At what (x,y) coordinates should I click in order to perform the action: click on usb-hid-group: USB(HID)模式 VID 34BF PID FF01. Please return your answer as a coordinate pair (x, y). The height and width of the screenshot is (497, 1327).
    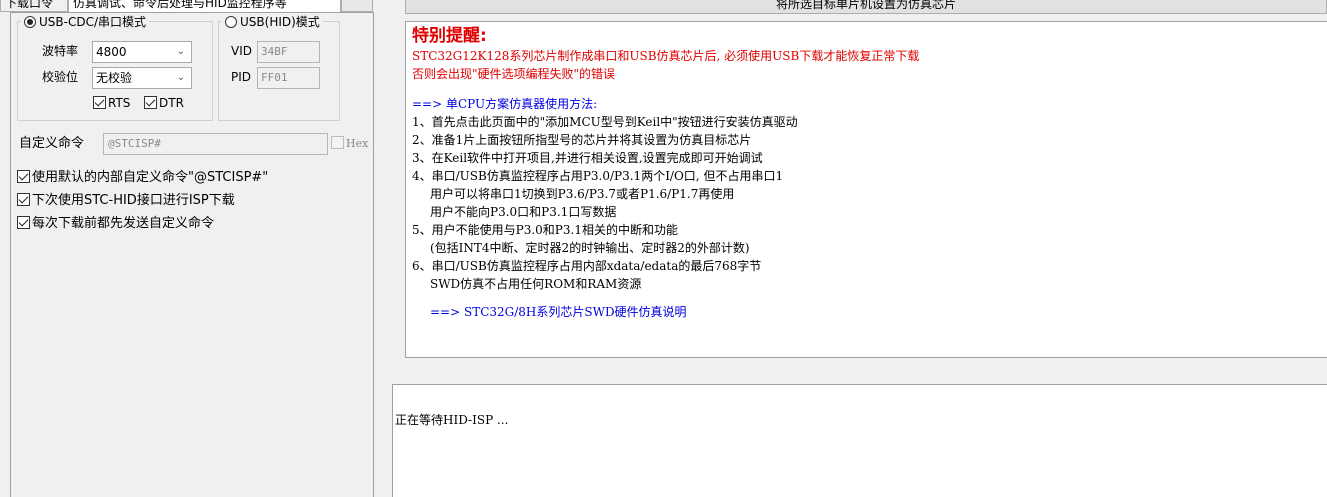
    Looking at the image, I should click on (279, 67).